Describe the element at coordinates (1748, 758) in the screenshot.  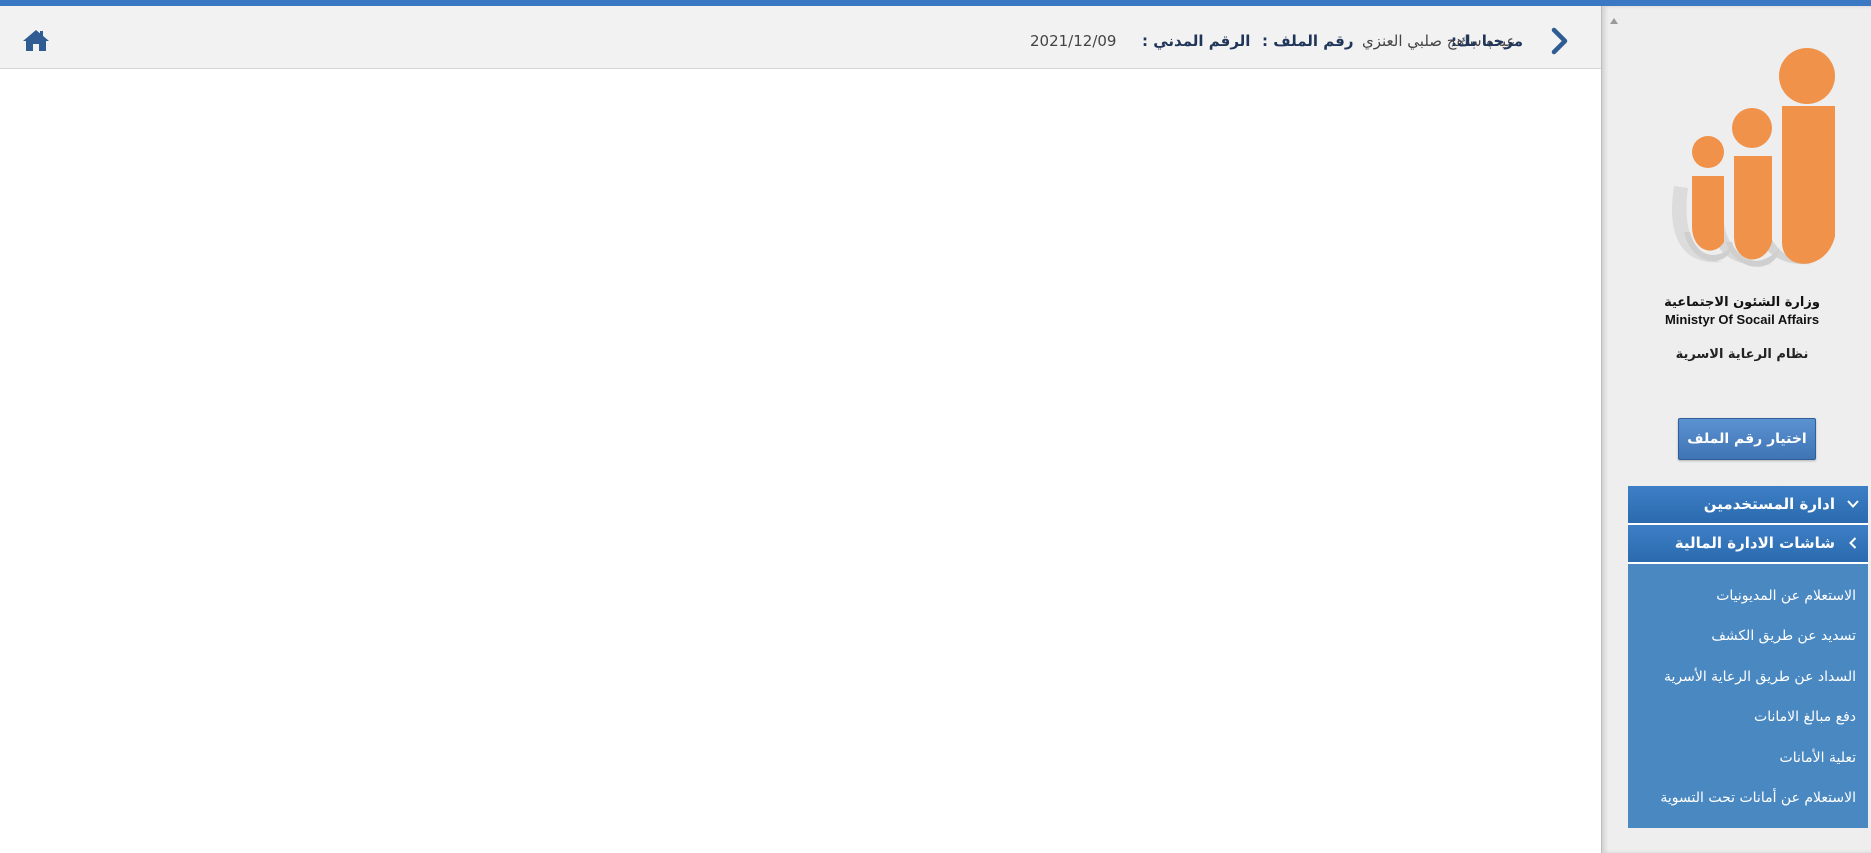
I see `submenu-item-raise-deposits: تعلية الأمانات` at that location.